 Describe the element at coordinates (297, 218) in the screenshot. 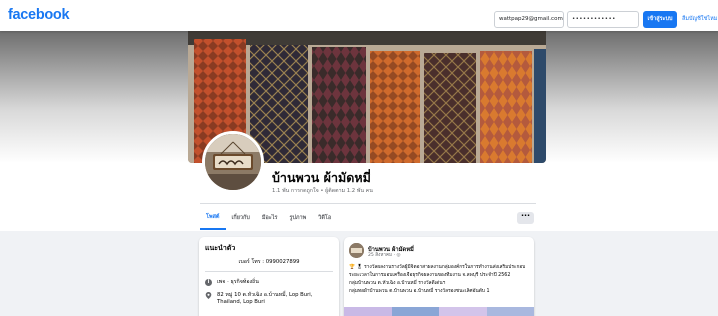

I see `tab-photos: รูปภาพ` at that location.